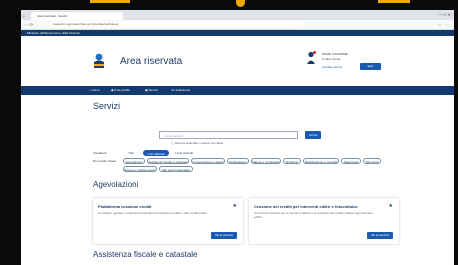 This screenshot has height=265, width=458. Describe the element at coordinates (313, 135) in the screenshot. I see `search-button: Cerca` at that location.